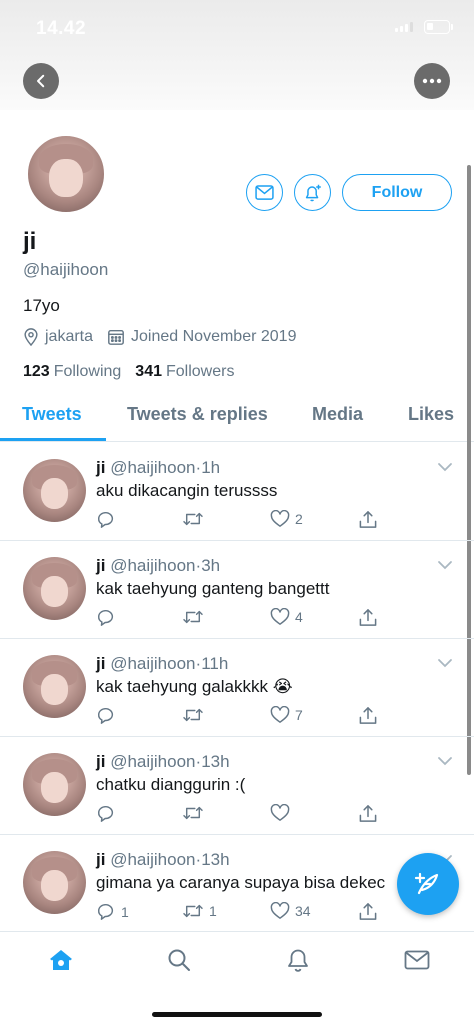  What do you see at coordinates (41, 305) in the screenshot?
I see `profile-bio: 17yo` at bounding box center [41, 305].